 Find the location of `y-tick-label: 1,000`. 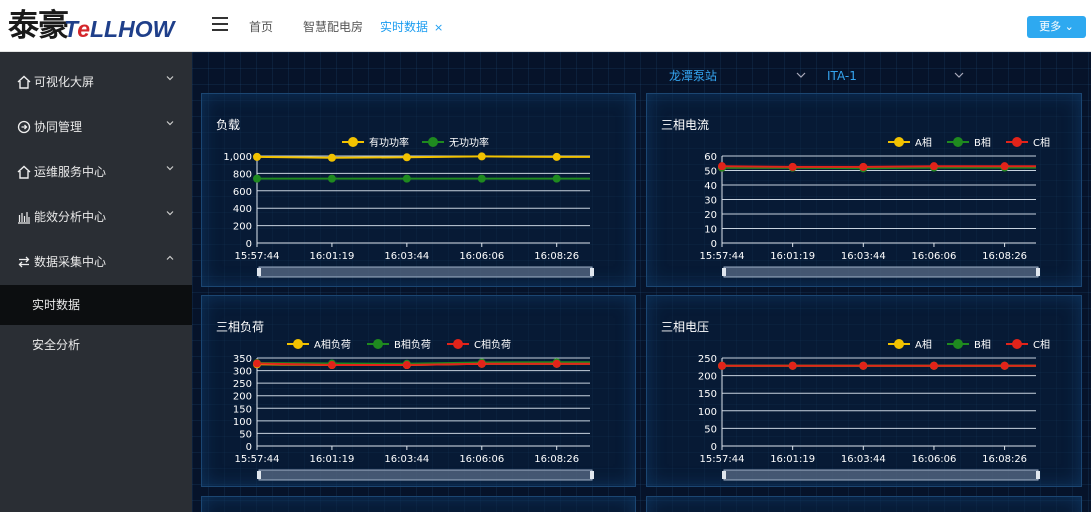

y-tick-label: 1,000 is located at coordinates (237, 157).